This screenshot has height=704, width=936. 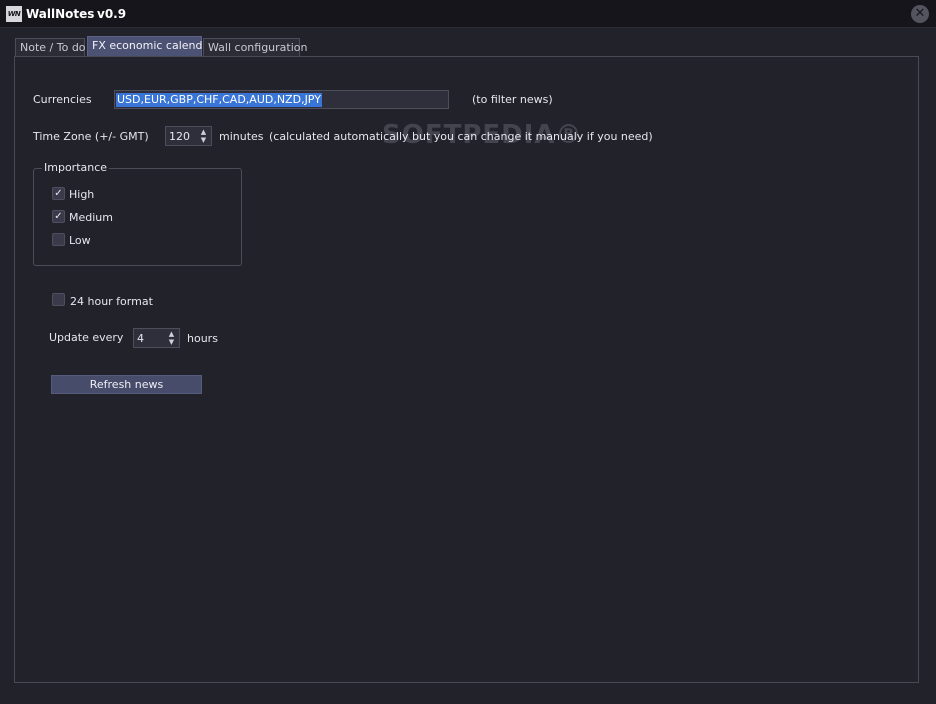 What do you see at coordinates (156, 338) in the screenshot?
I see `update-spinbox: 4 ▲ ▼` at bounding box center [156, 338].